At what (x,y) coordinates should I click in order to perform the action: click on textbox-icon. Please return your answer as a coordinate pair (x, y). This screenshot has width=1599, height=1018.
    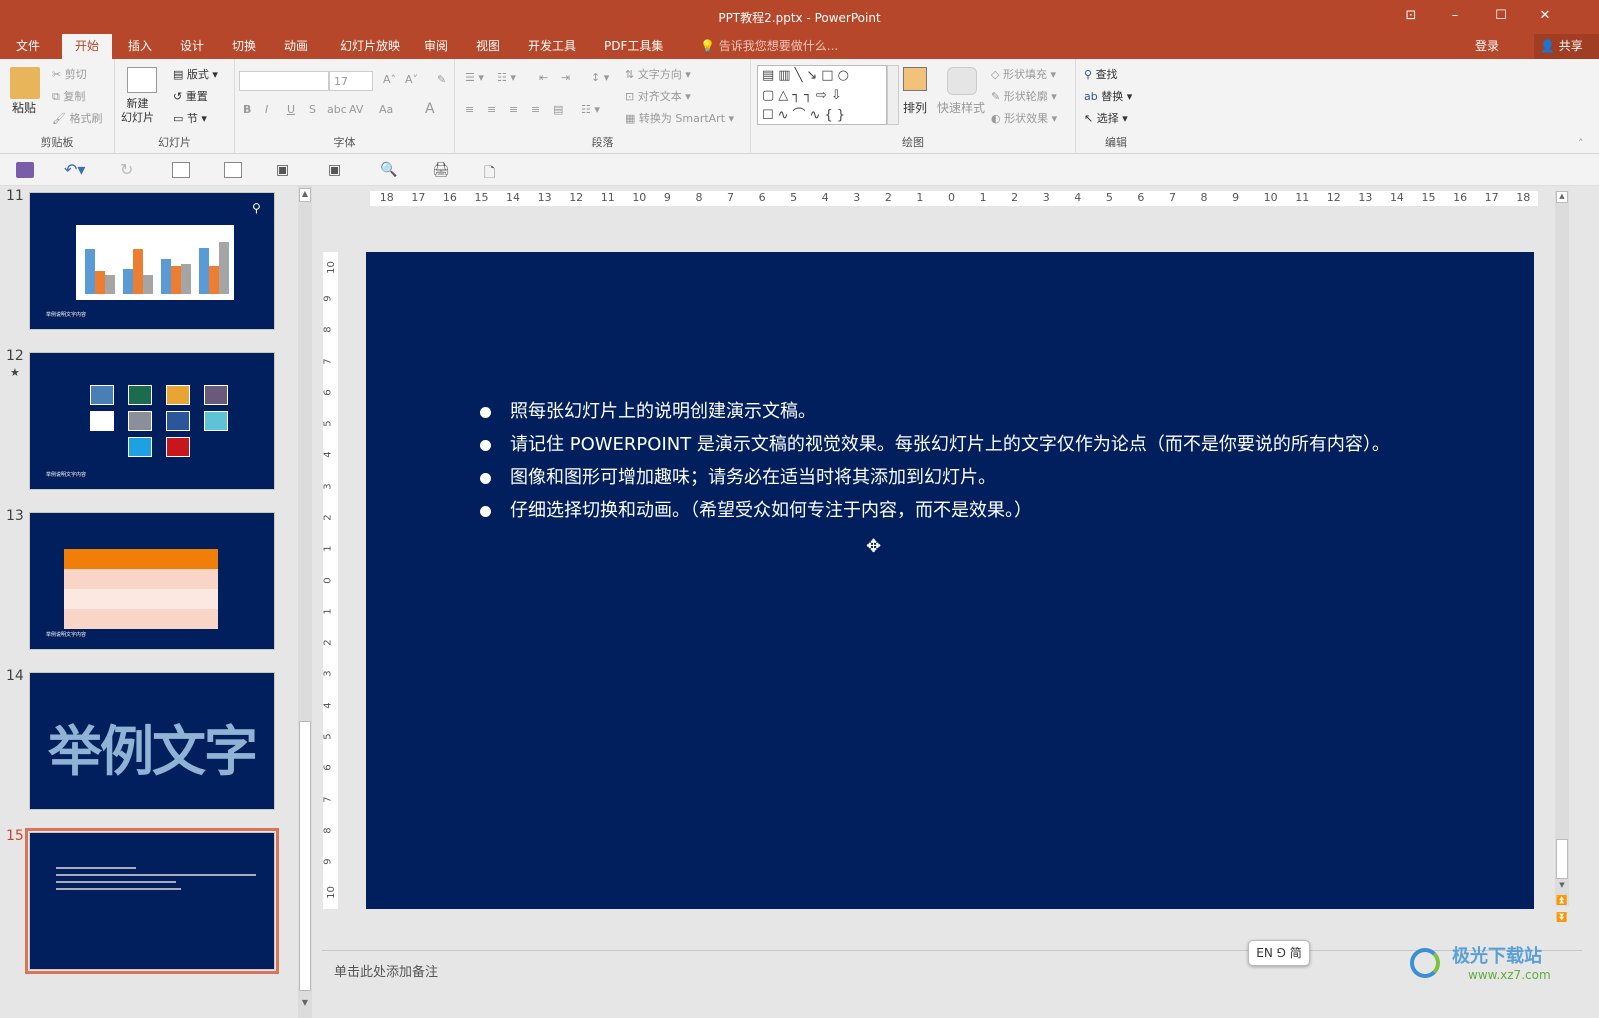
    Looking at the image, I should click on (233, 170).